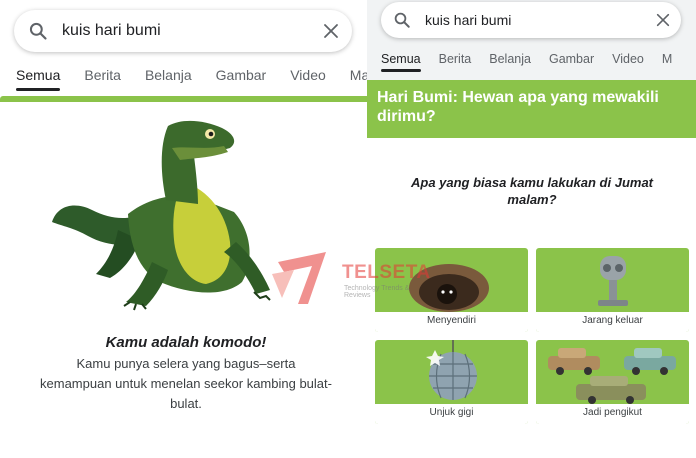 The height and width of the screenshot is (458, 696). Describe the element at coordinates (612, 376) in the screenshot. I see `cars-icon` at that location.